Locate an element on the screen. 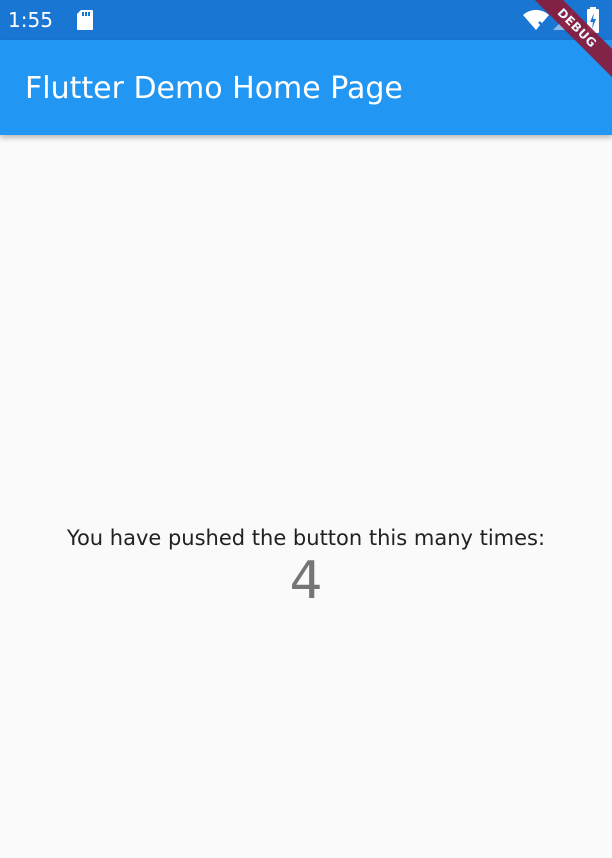  page-title: Flutter Demo Home Page is located at coordinates (214, 88).